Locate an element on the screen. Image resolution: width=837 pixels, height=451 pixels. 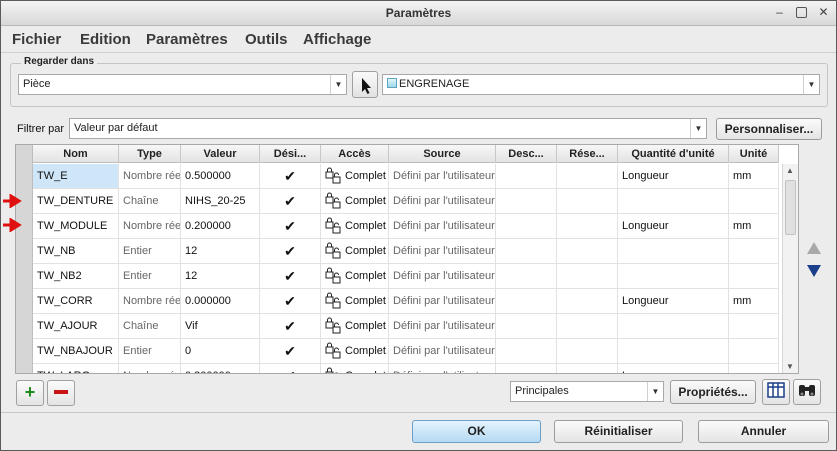
col-header-acces: Accès is located at coordinates (355, 154).